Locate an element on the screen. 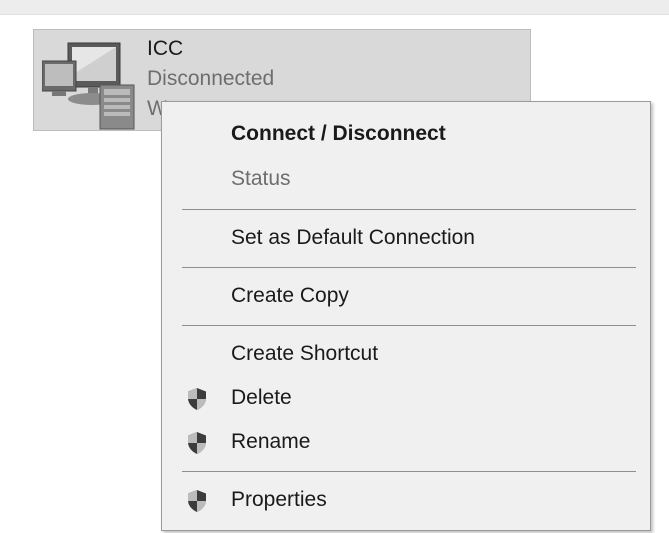 The height and width of the screenshot is (533, 669). menu-item-status: Status is located at coordinates (406, 179).